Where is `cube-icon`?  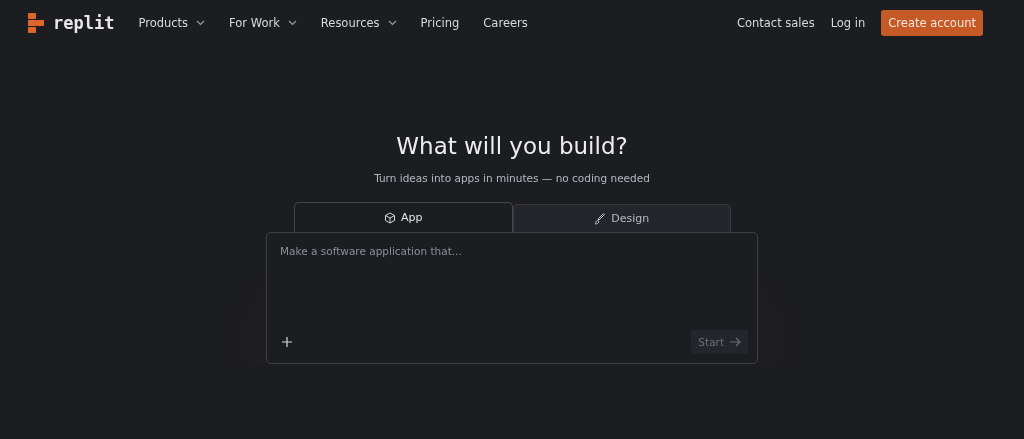 cube-icon is located at coordinates (390, 217).